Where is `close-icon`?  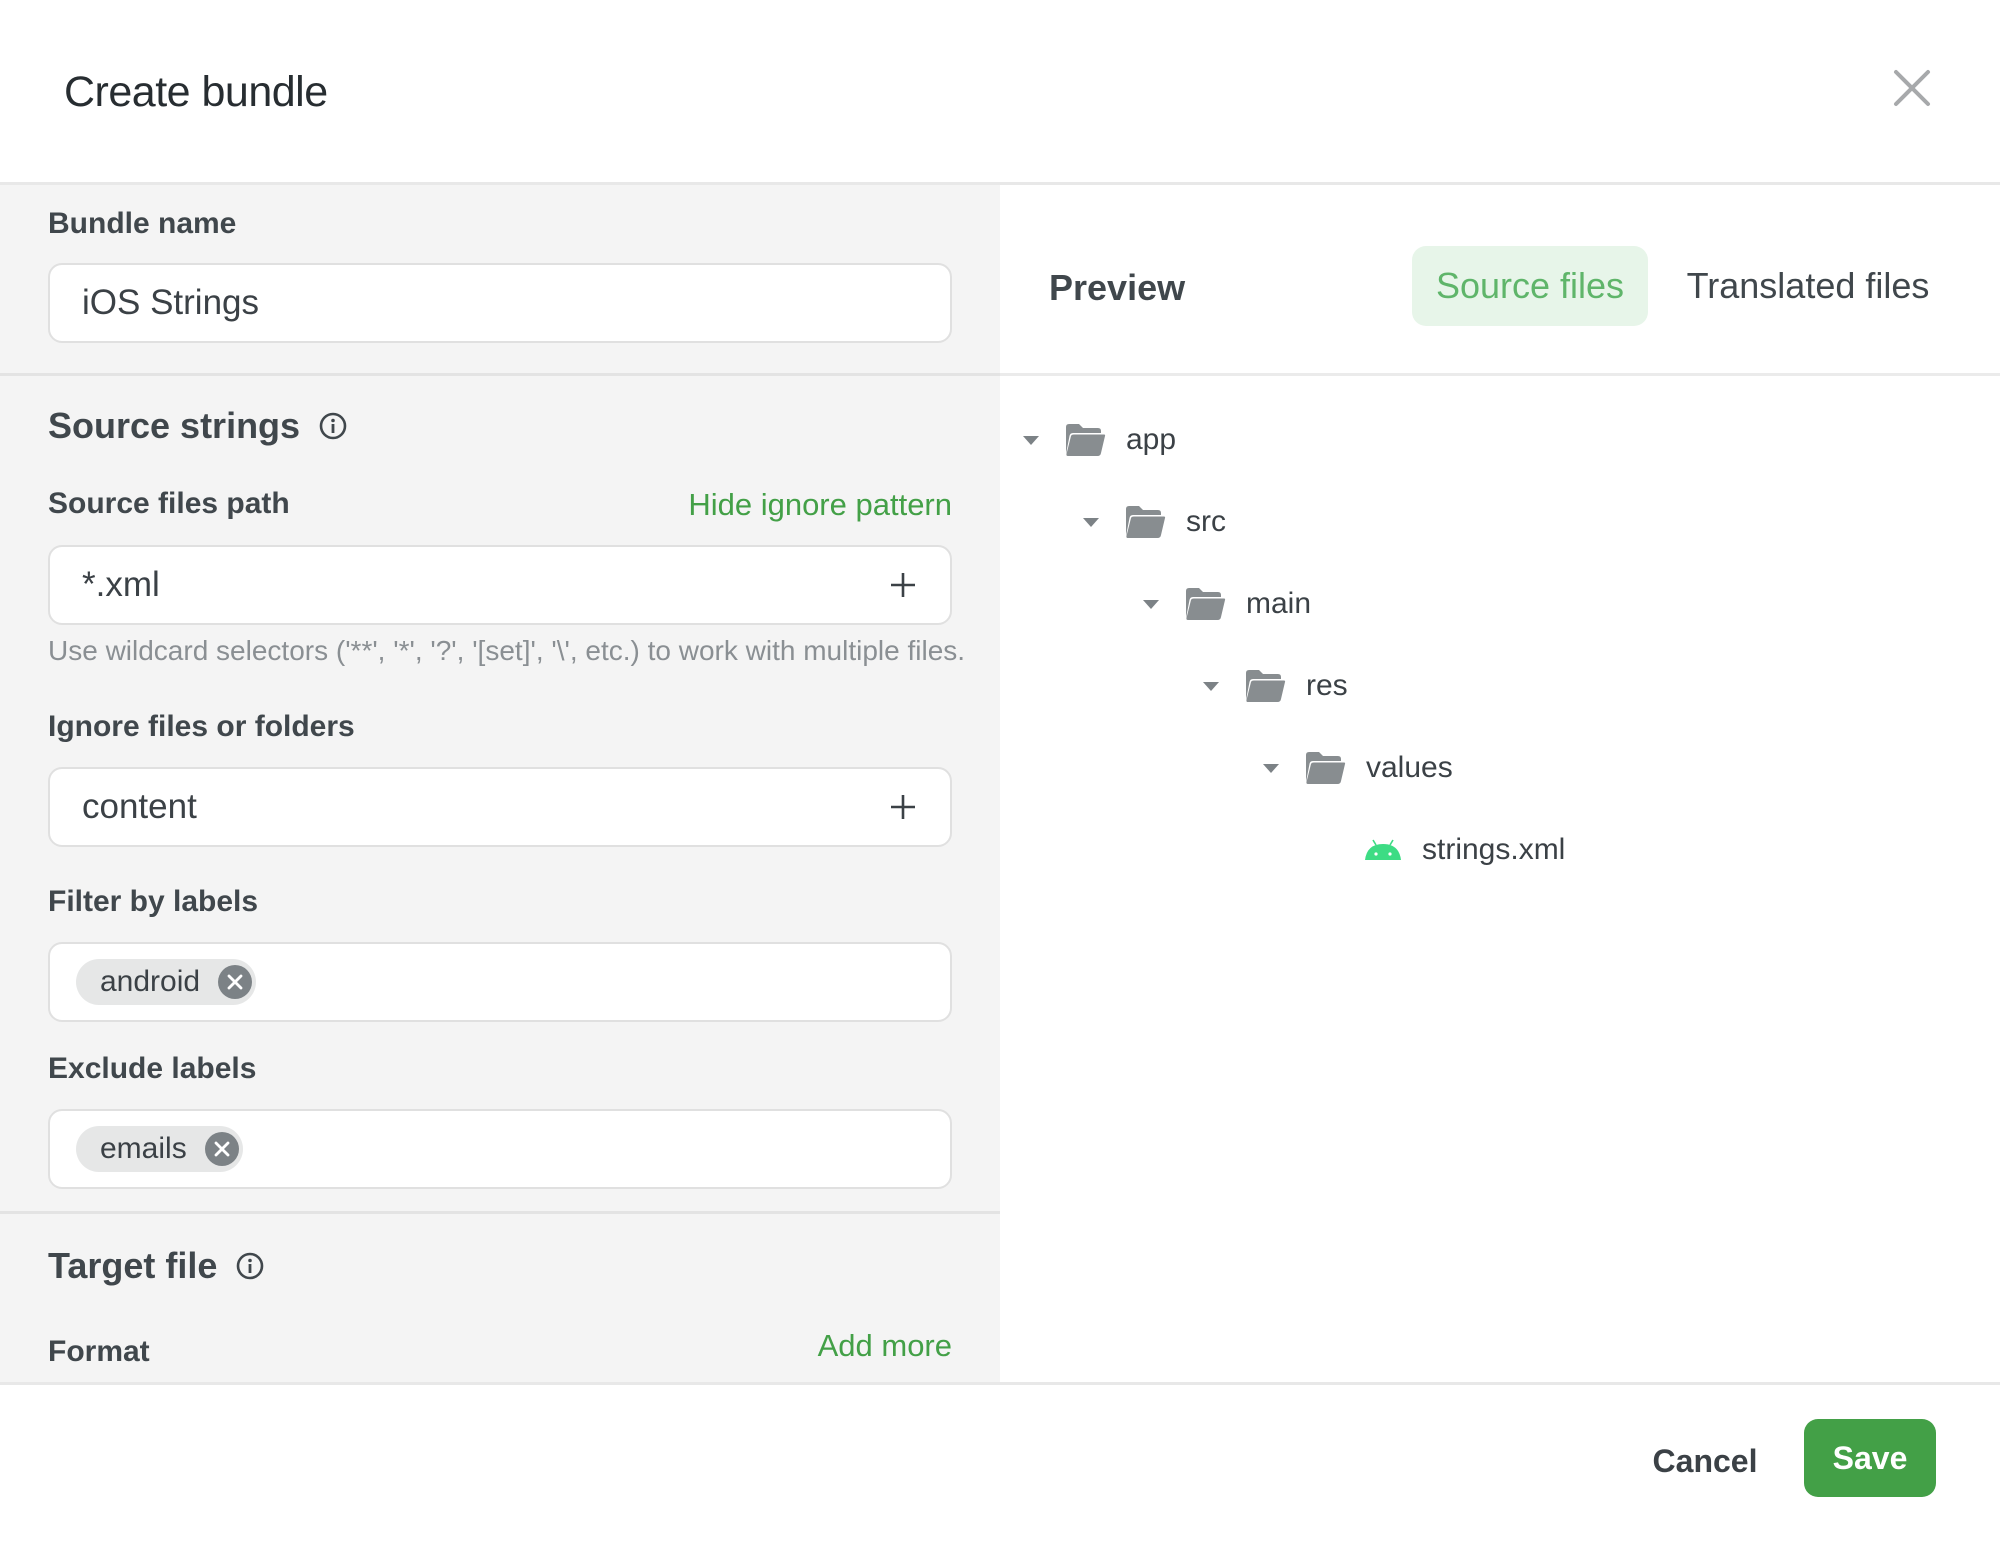
close-icon is located at coordinates (1912, 88).